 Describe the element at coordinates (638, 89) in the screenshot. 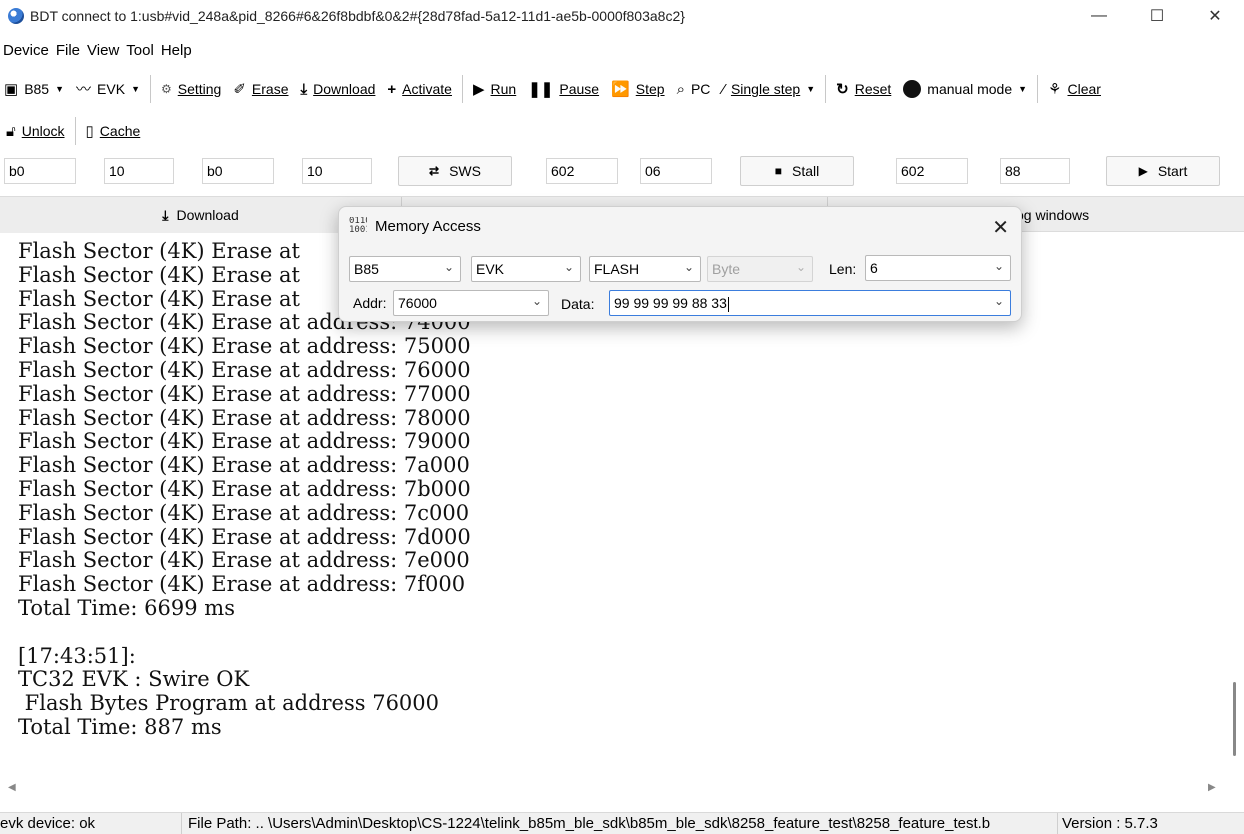

I see `step-button: ⏩ Step` at that location.